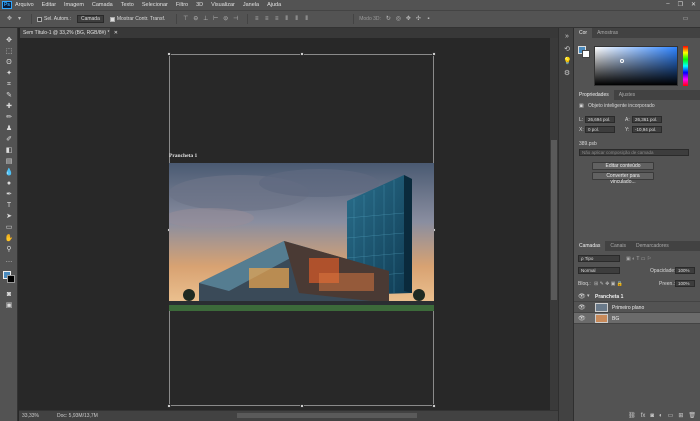  I want to click on 3d-rotate-icon: ↻, so click(388, 19).